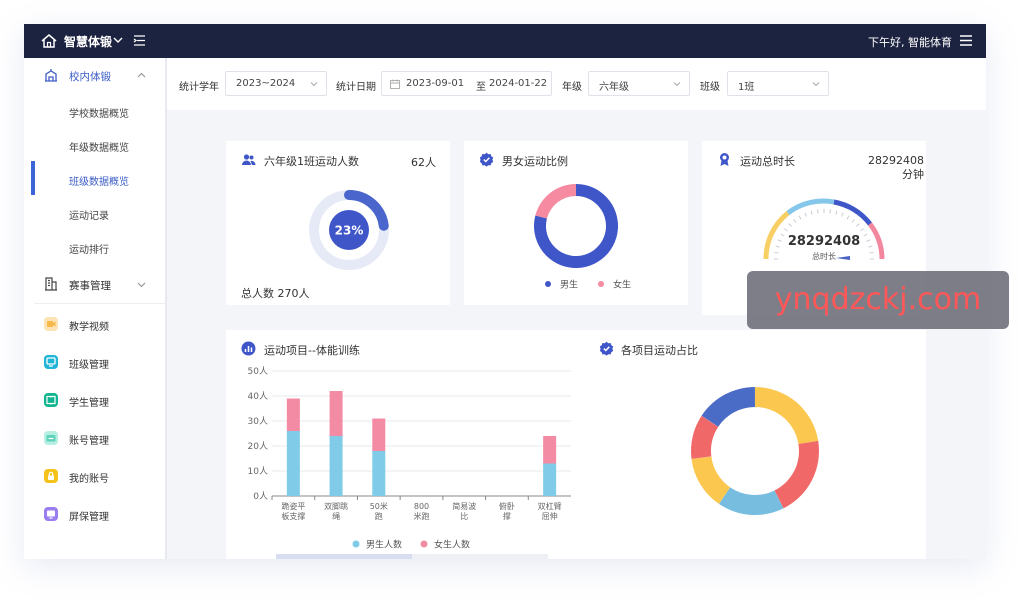 The width and height of the screenshot is (1029, 600). What do you see at coordinates (659, 350) in the screenshot?
I see `card-title-share: 各项目运动占比` at bounding box center [659, 350].